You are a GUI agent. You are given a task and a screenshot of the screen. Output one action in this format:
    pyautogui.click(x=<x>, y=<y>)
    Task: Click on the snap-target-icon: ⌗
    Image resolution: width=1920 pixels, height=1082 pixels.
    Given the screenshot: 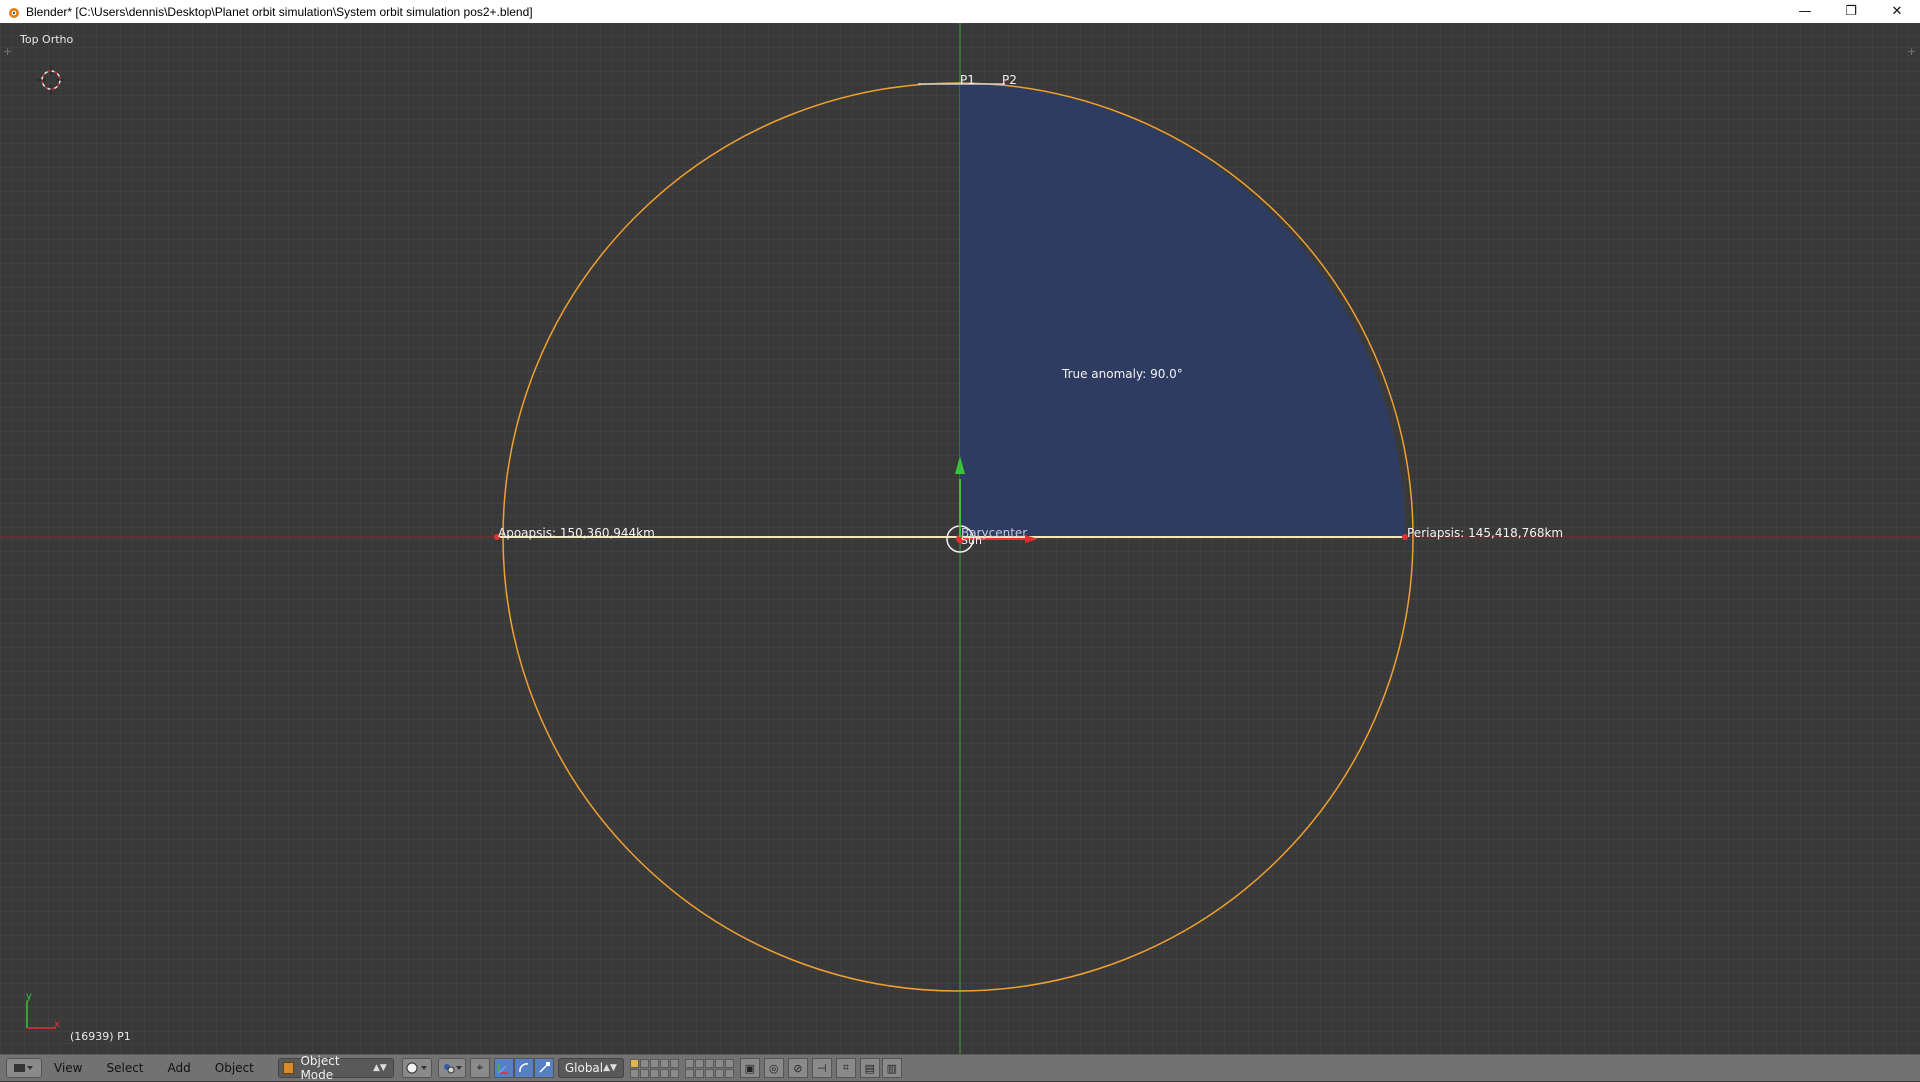 What is the action you would take?
    pyautogui.click(x=845, y=1068)
    